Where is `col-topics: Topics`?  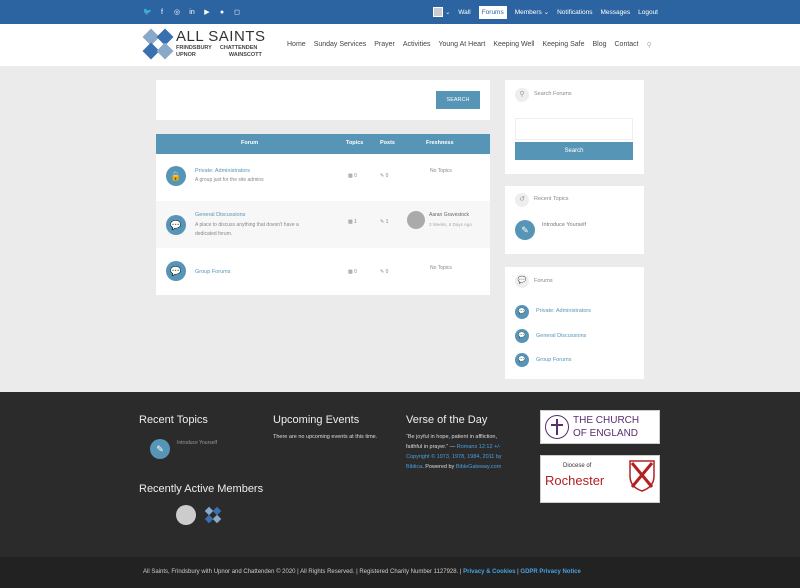 col-topics: Topics is located at coordinates (355, 143).